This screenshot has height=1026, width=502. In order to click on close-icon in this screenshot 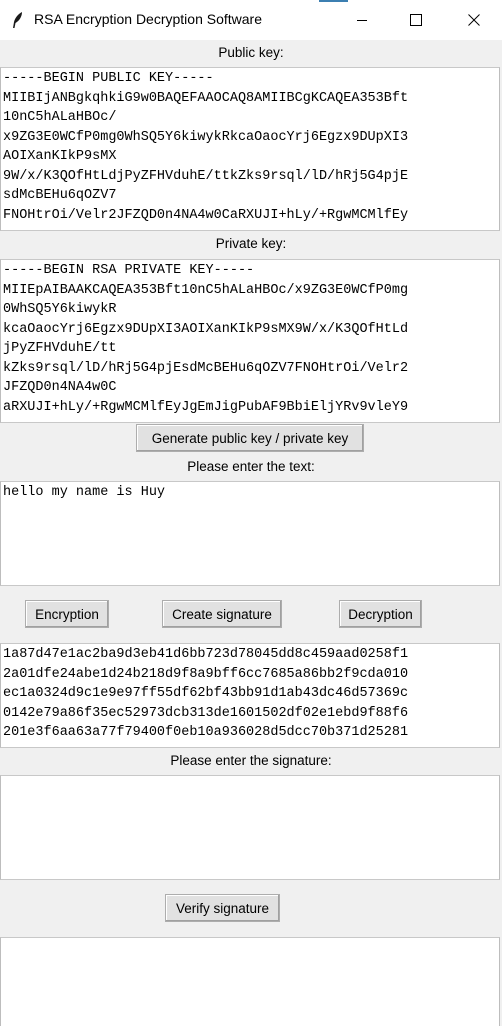, I will do `click(474, 20)`.